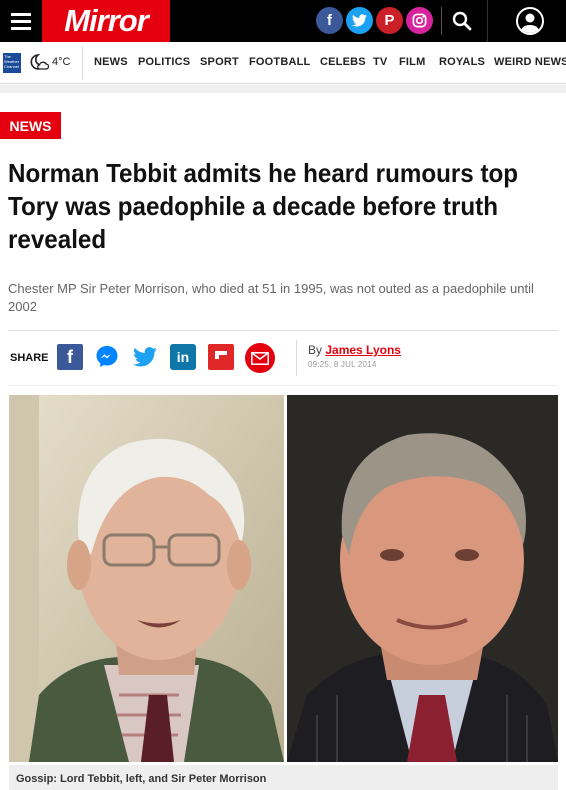 Image resolution: width=566 pixels, height=790 pixels. What do you see at coordinates (106, 21) in the screenshot?
I see `site-logo: Mirror` at bounding box center [106, 21].